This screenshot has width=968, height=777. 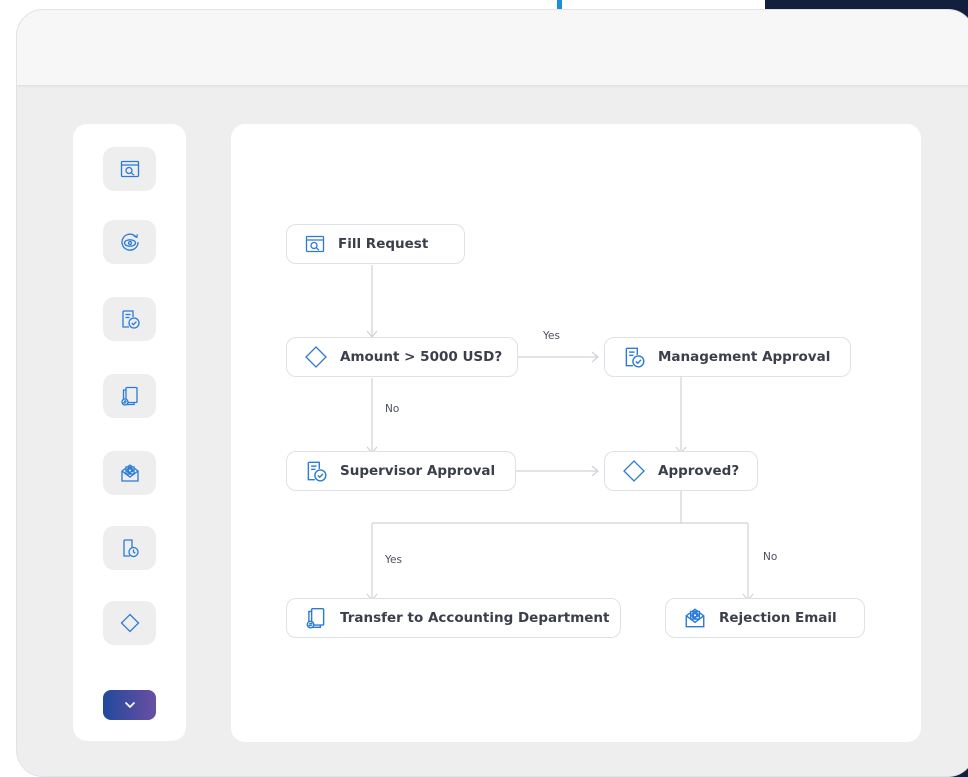 I want to click on process-icon, so click(x=129, y=242).